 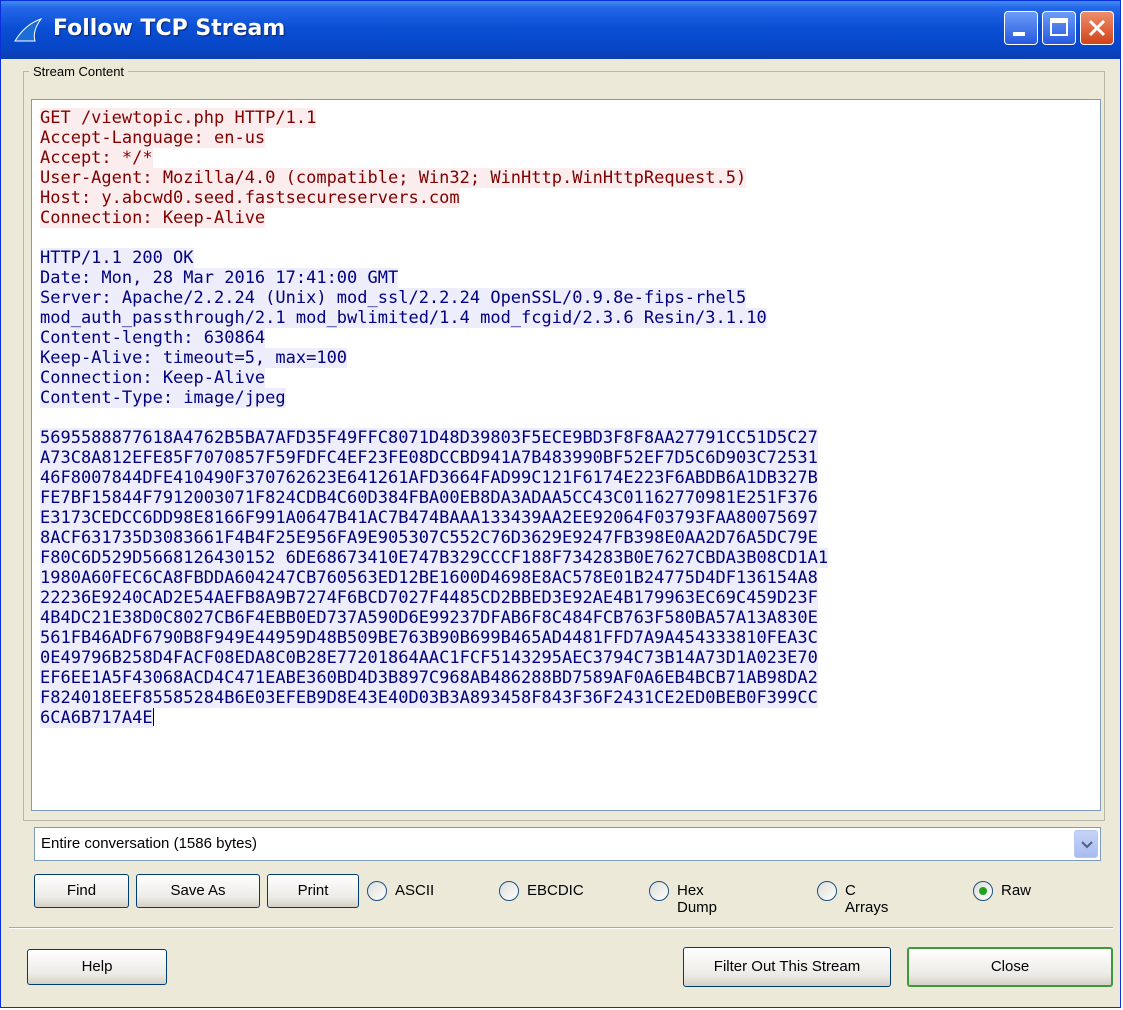 What do you see at coordinates (566, 338) in the screenshot?
I see `response-line: Content-length: 630864` at bounding box center [566, 338].